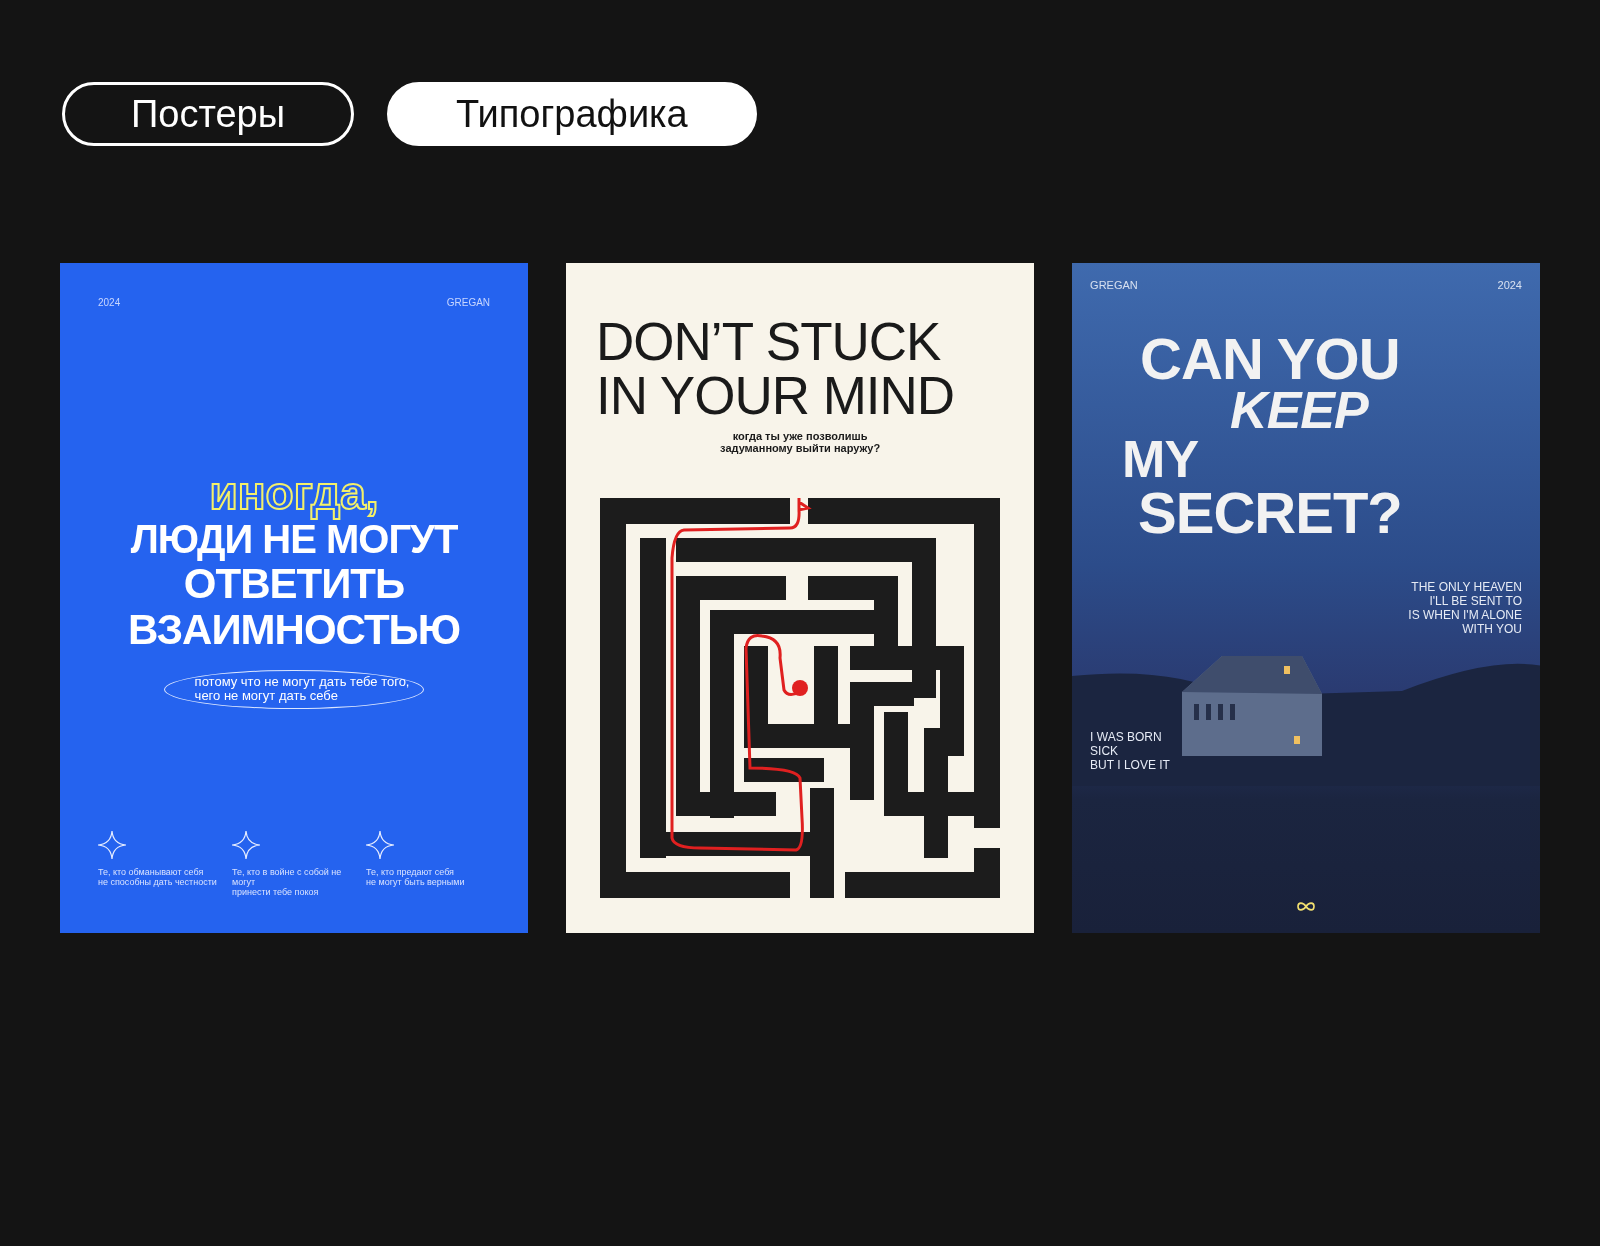  What do you see at coordinates (1300, 411) in the screenshot?
I see `poster-headline: KEEP` at bounding box center [1300, 411].